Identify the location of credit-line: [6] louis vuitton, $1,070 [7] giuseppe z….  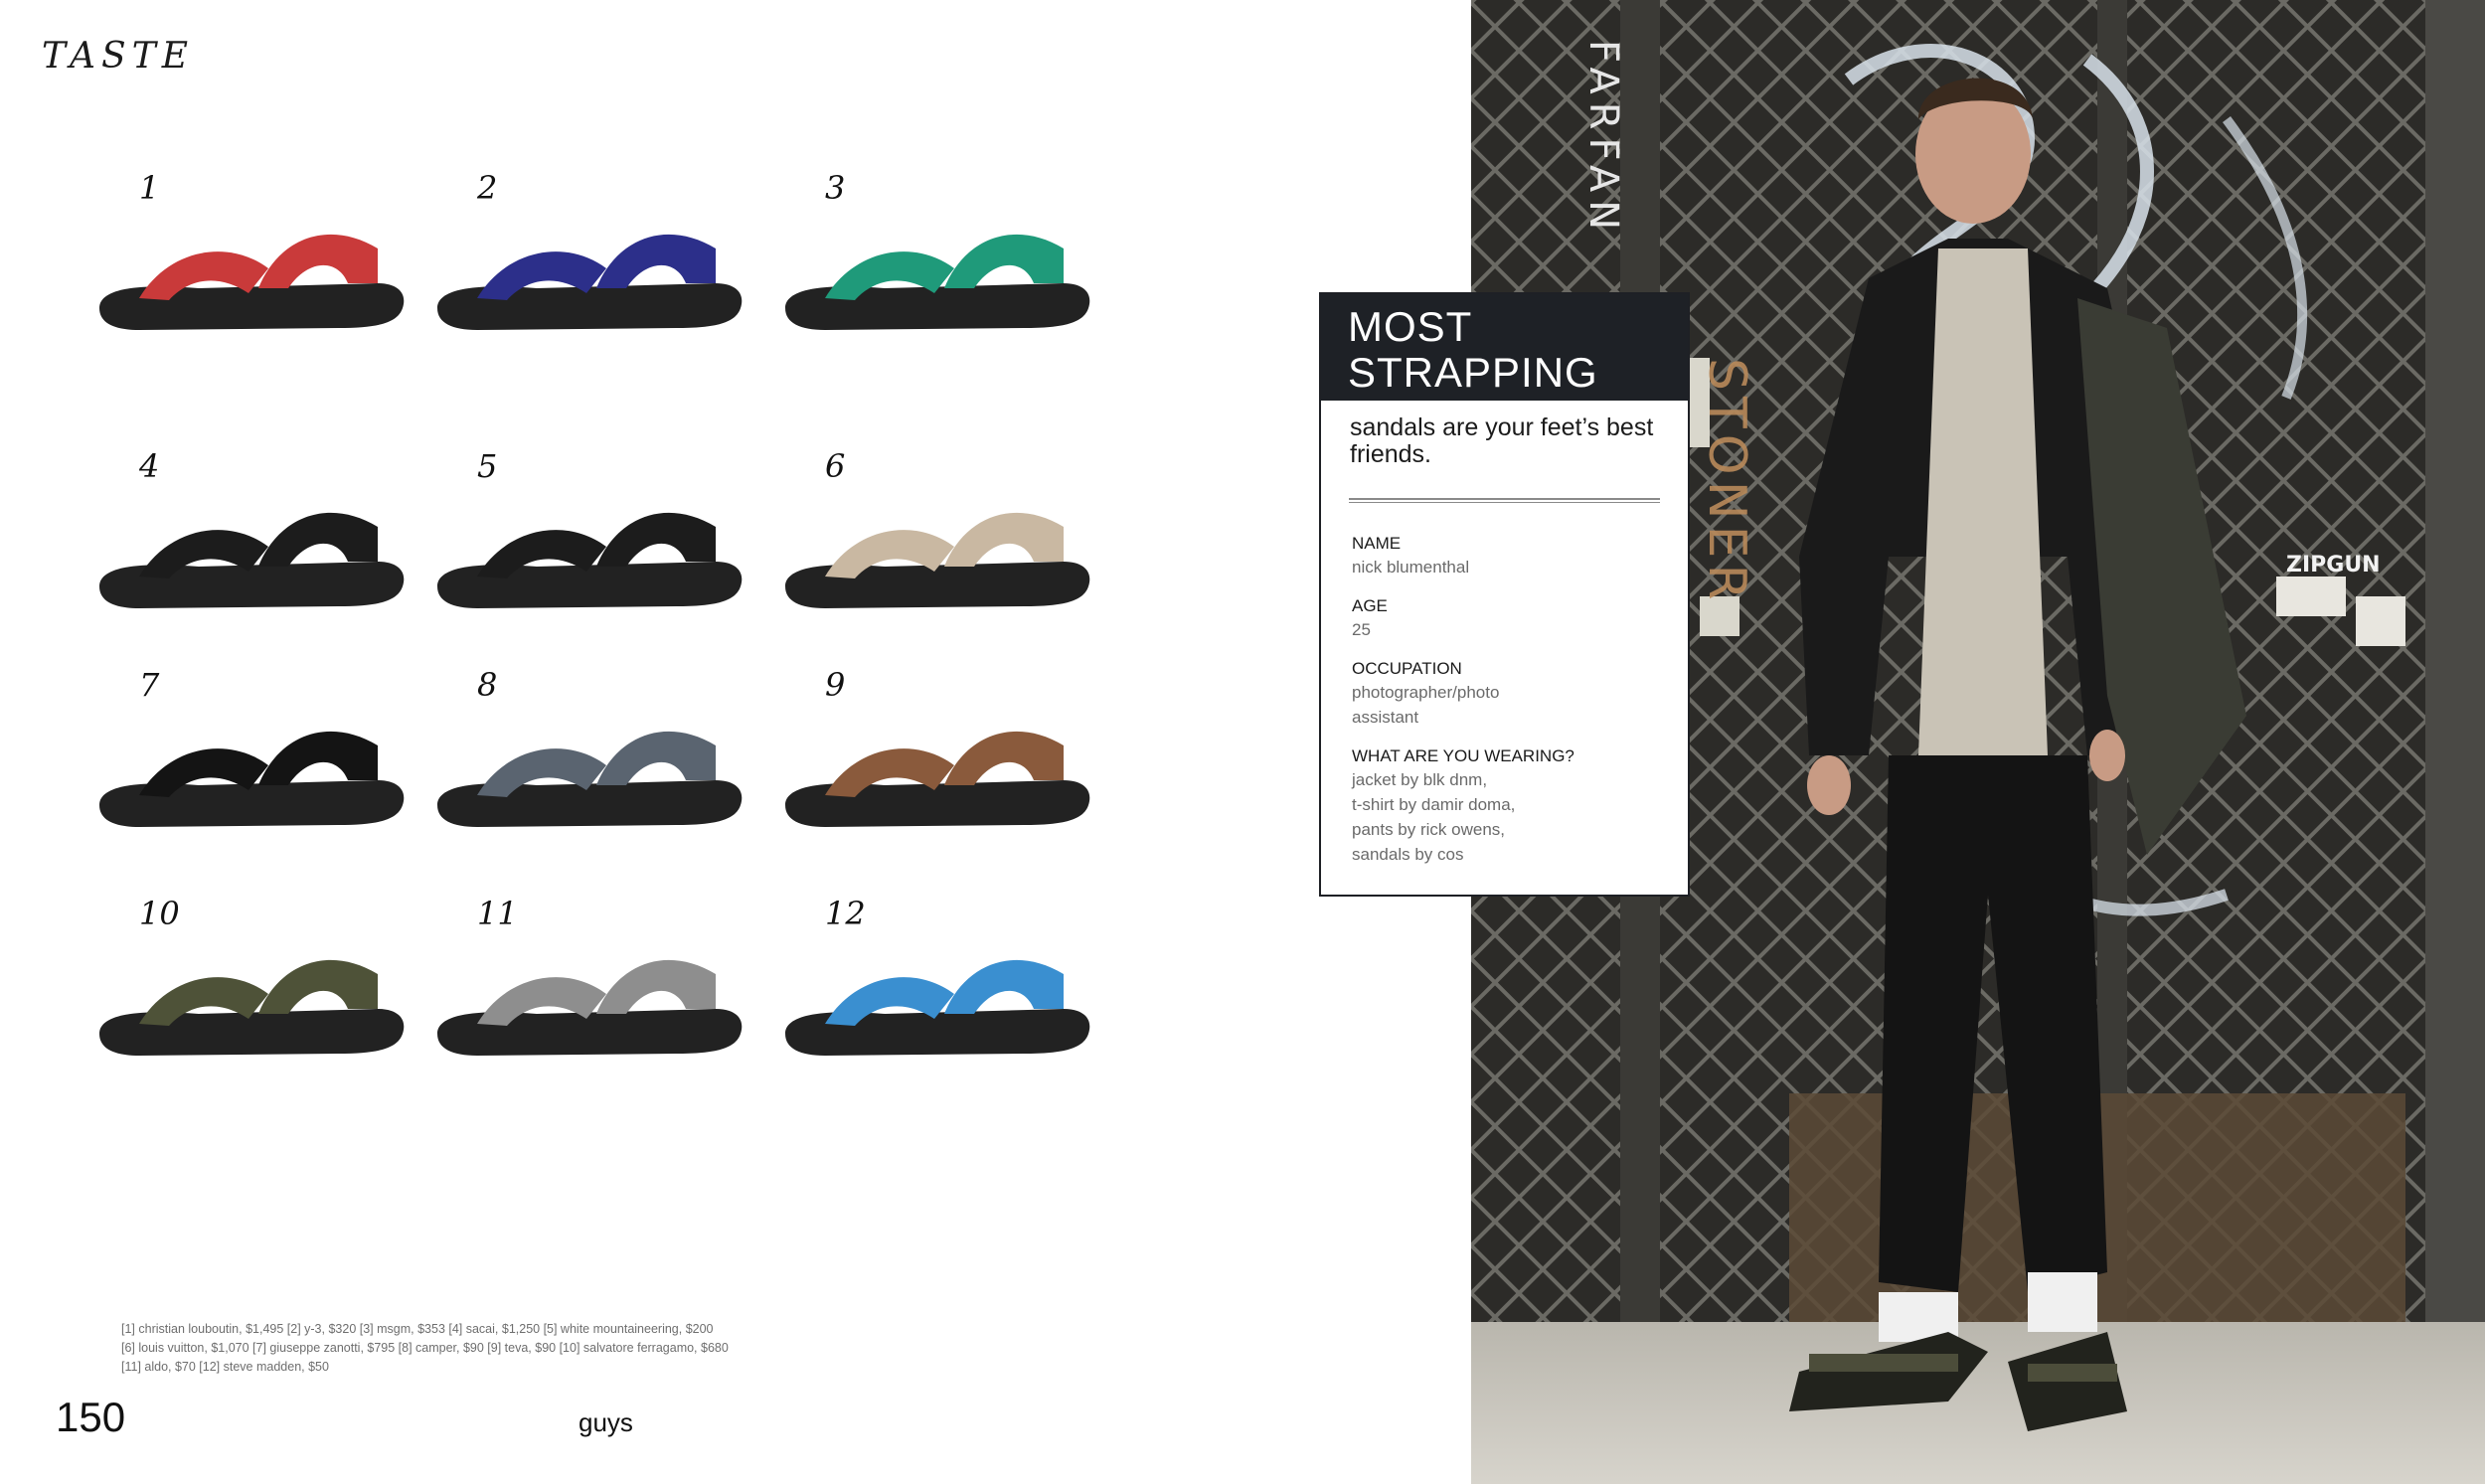
(425, 1348).